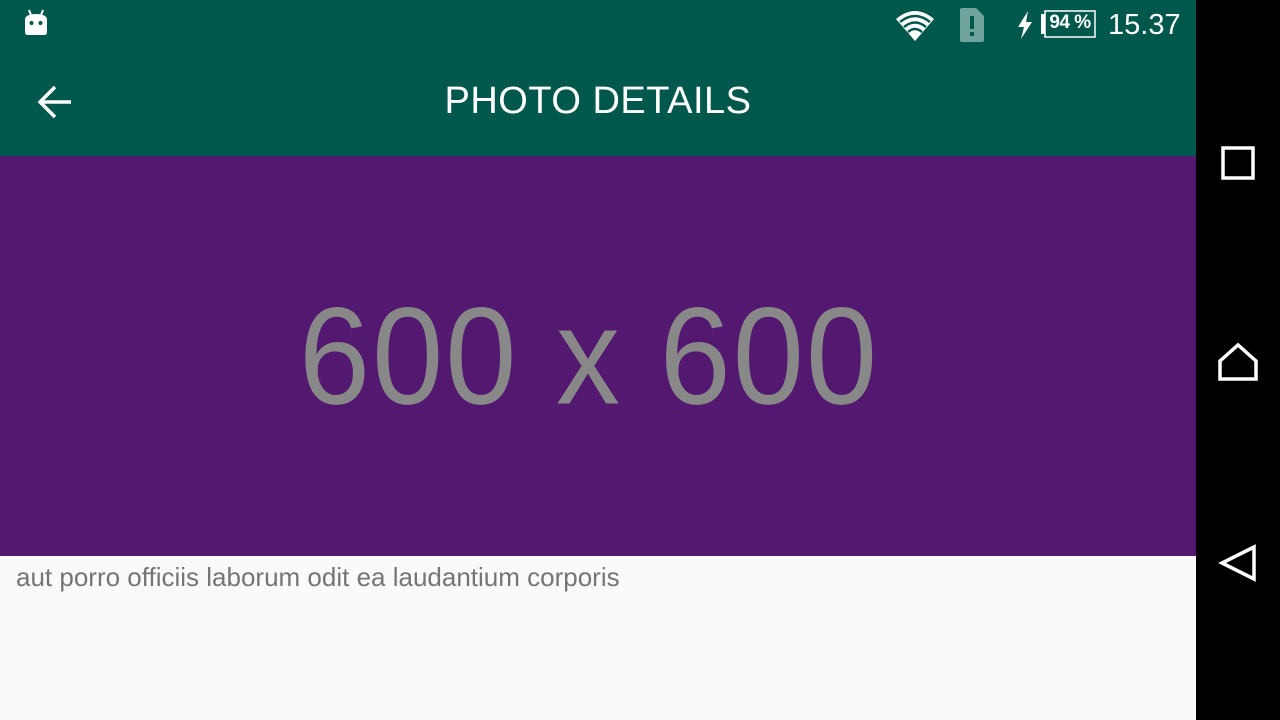 The width and height of the screenshot is (1280, 720). What do you see at coordinates (1144, 25) in the screenshot?
I see `status-clock: 15.37` at bounding box center [1144, 25].